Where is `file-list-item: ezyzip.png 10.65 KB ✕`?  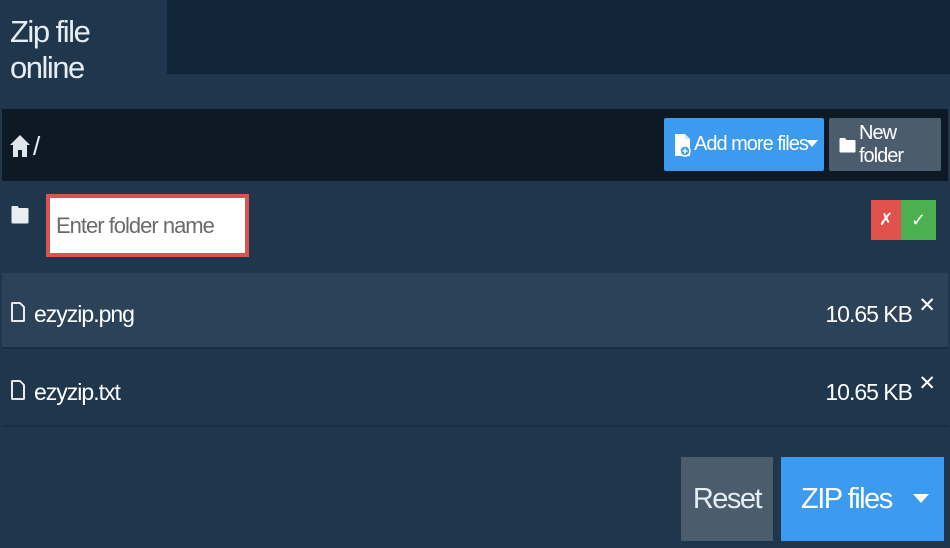 file-list-item: ezyzip.png 10.65 KB ✕ is located at coordinates (475, 311).